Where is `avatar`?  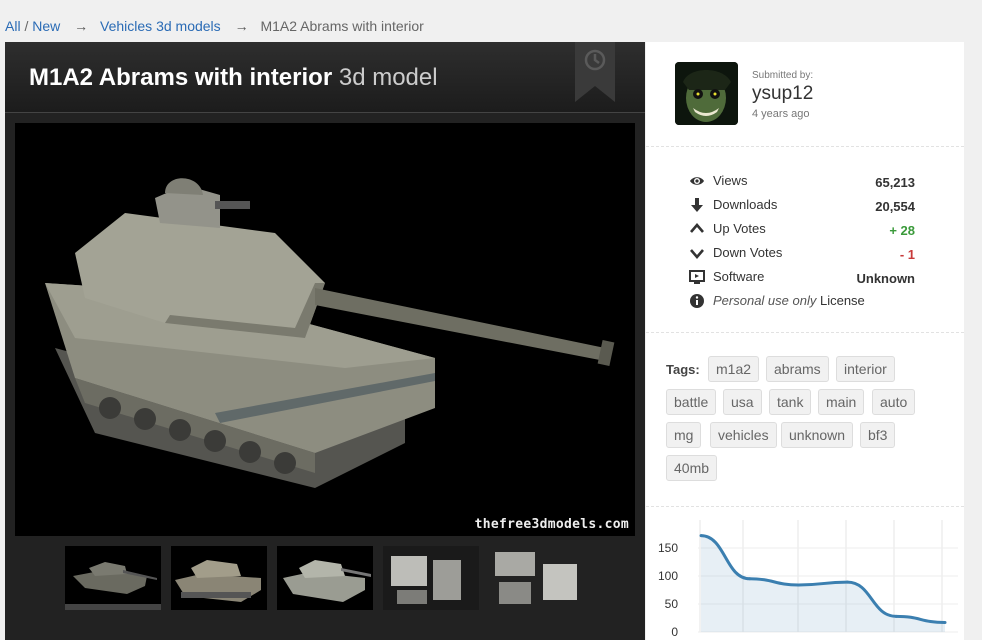 avatar is located at coordinates (706, 93).